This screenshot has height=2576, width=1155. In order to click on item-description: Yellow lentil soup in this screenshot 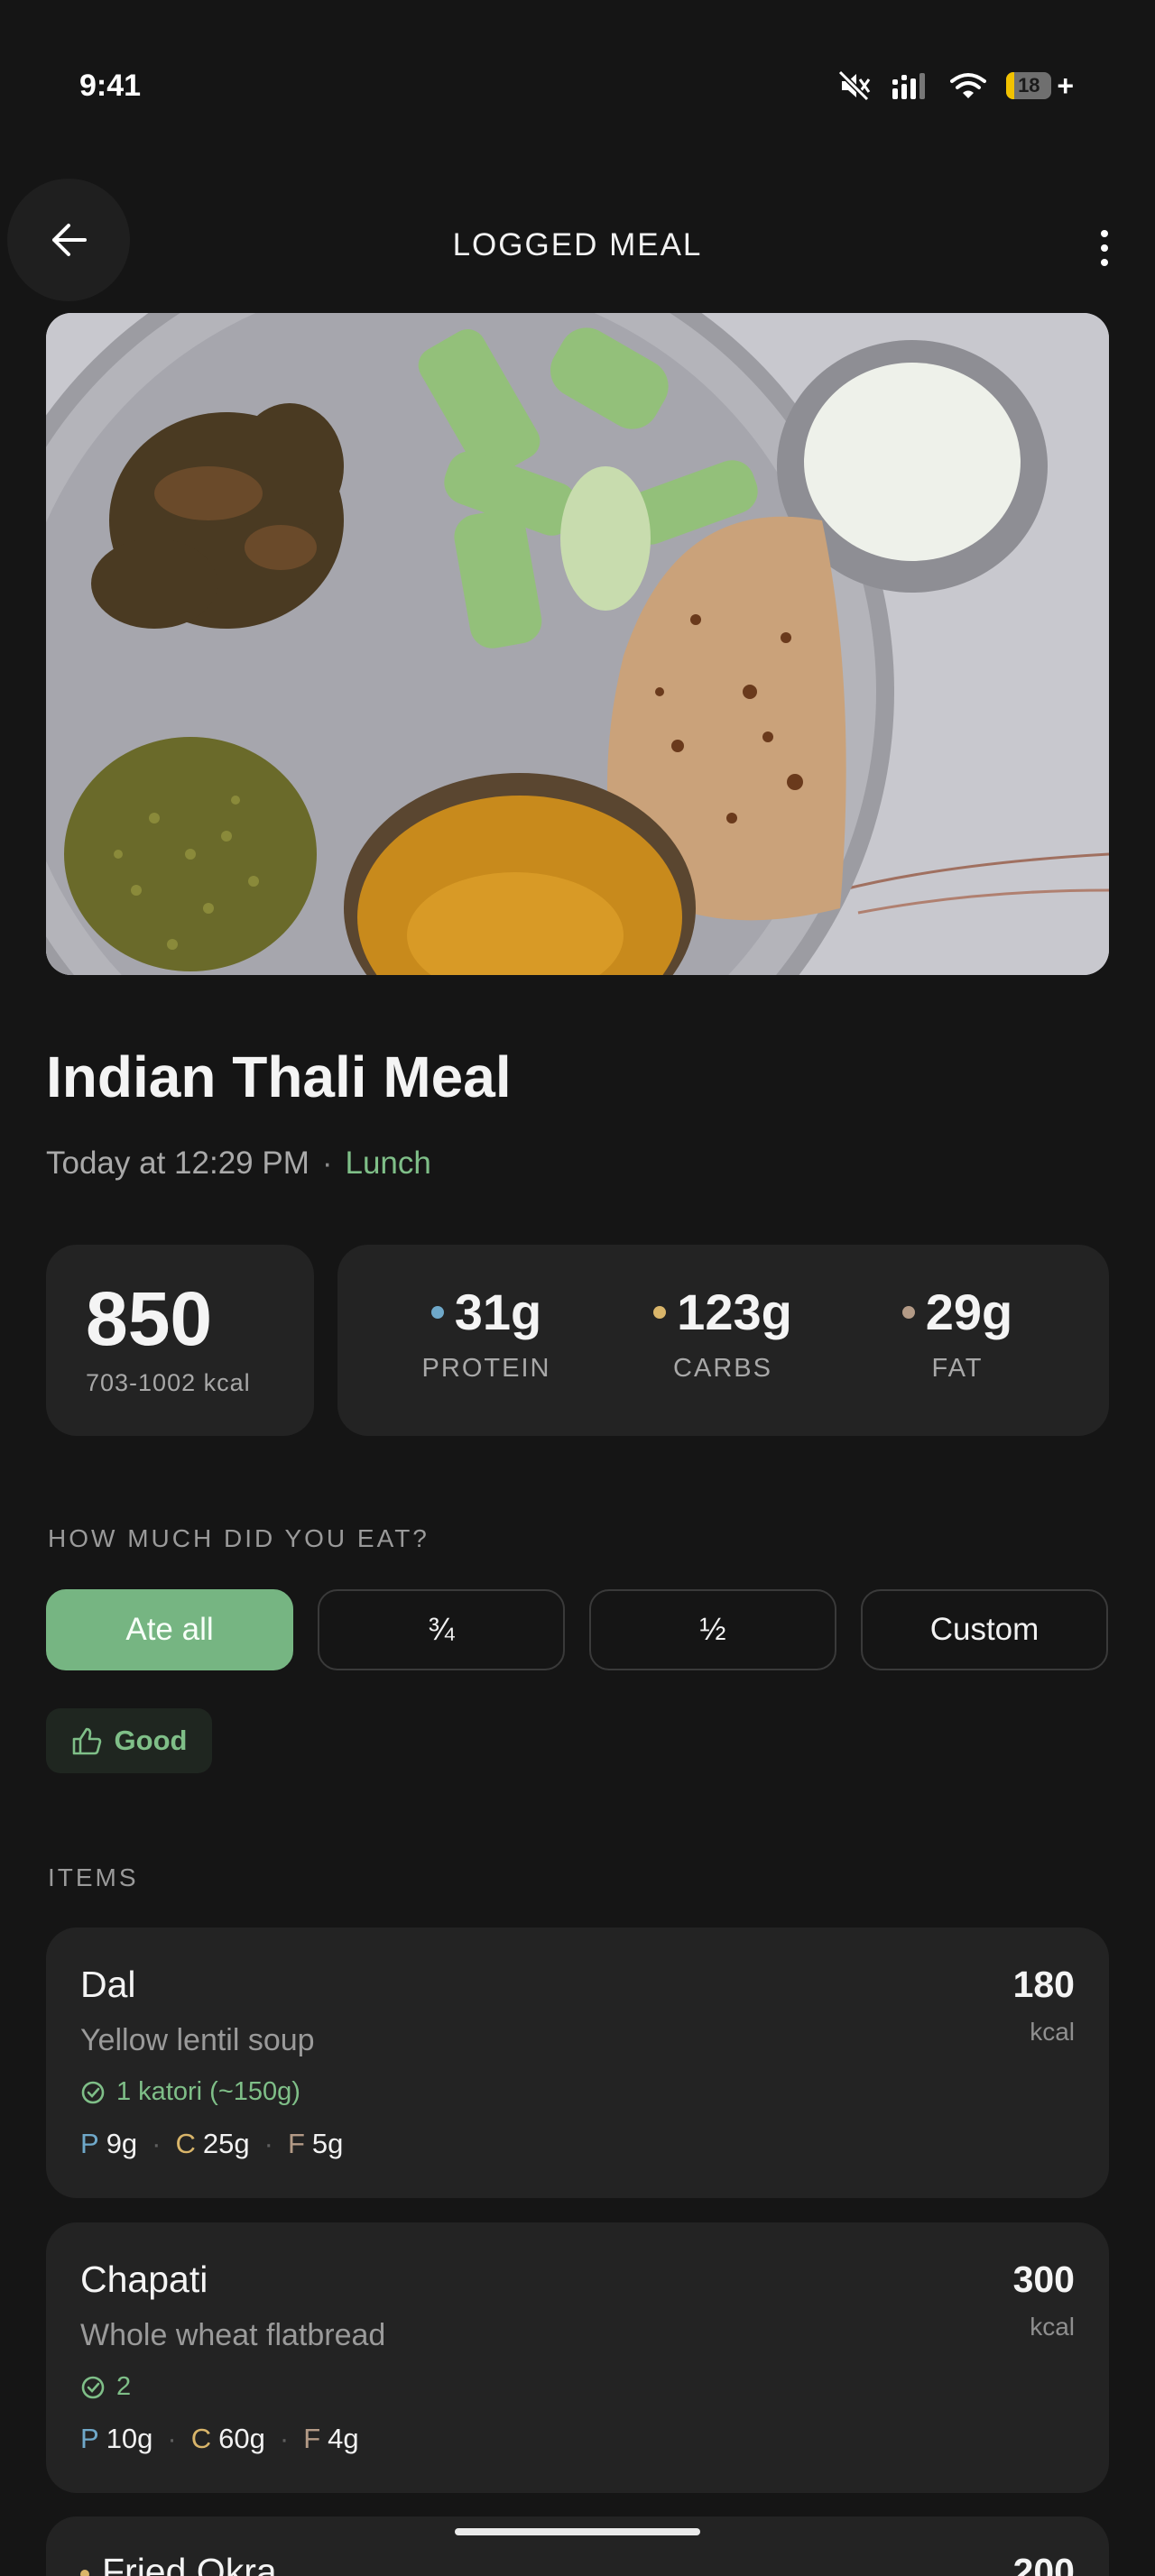, I will do `click(197, 2040)`.